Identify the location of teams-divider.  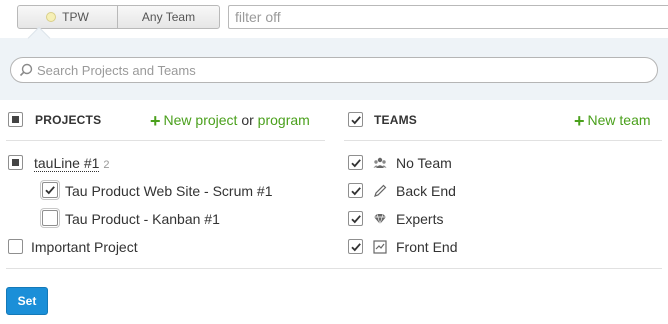
(503, 140).